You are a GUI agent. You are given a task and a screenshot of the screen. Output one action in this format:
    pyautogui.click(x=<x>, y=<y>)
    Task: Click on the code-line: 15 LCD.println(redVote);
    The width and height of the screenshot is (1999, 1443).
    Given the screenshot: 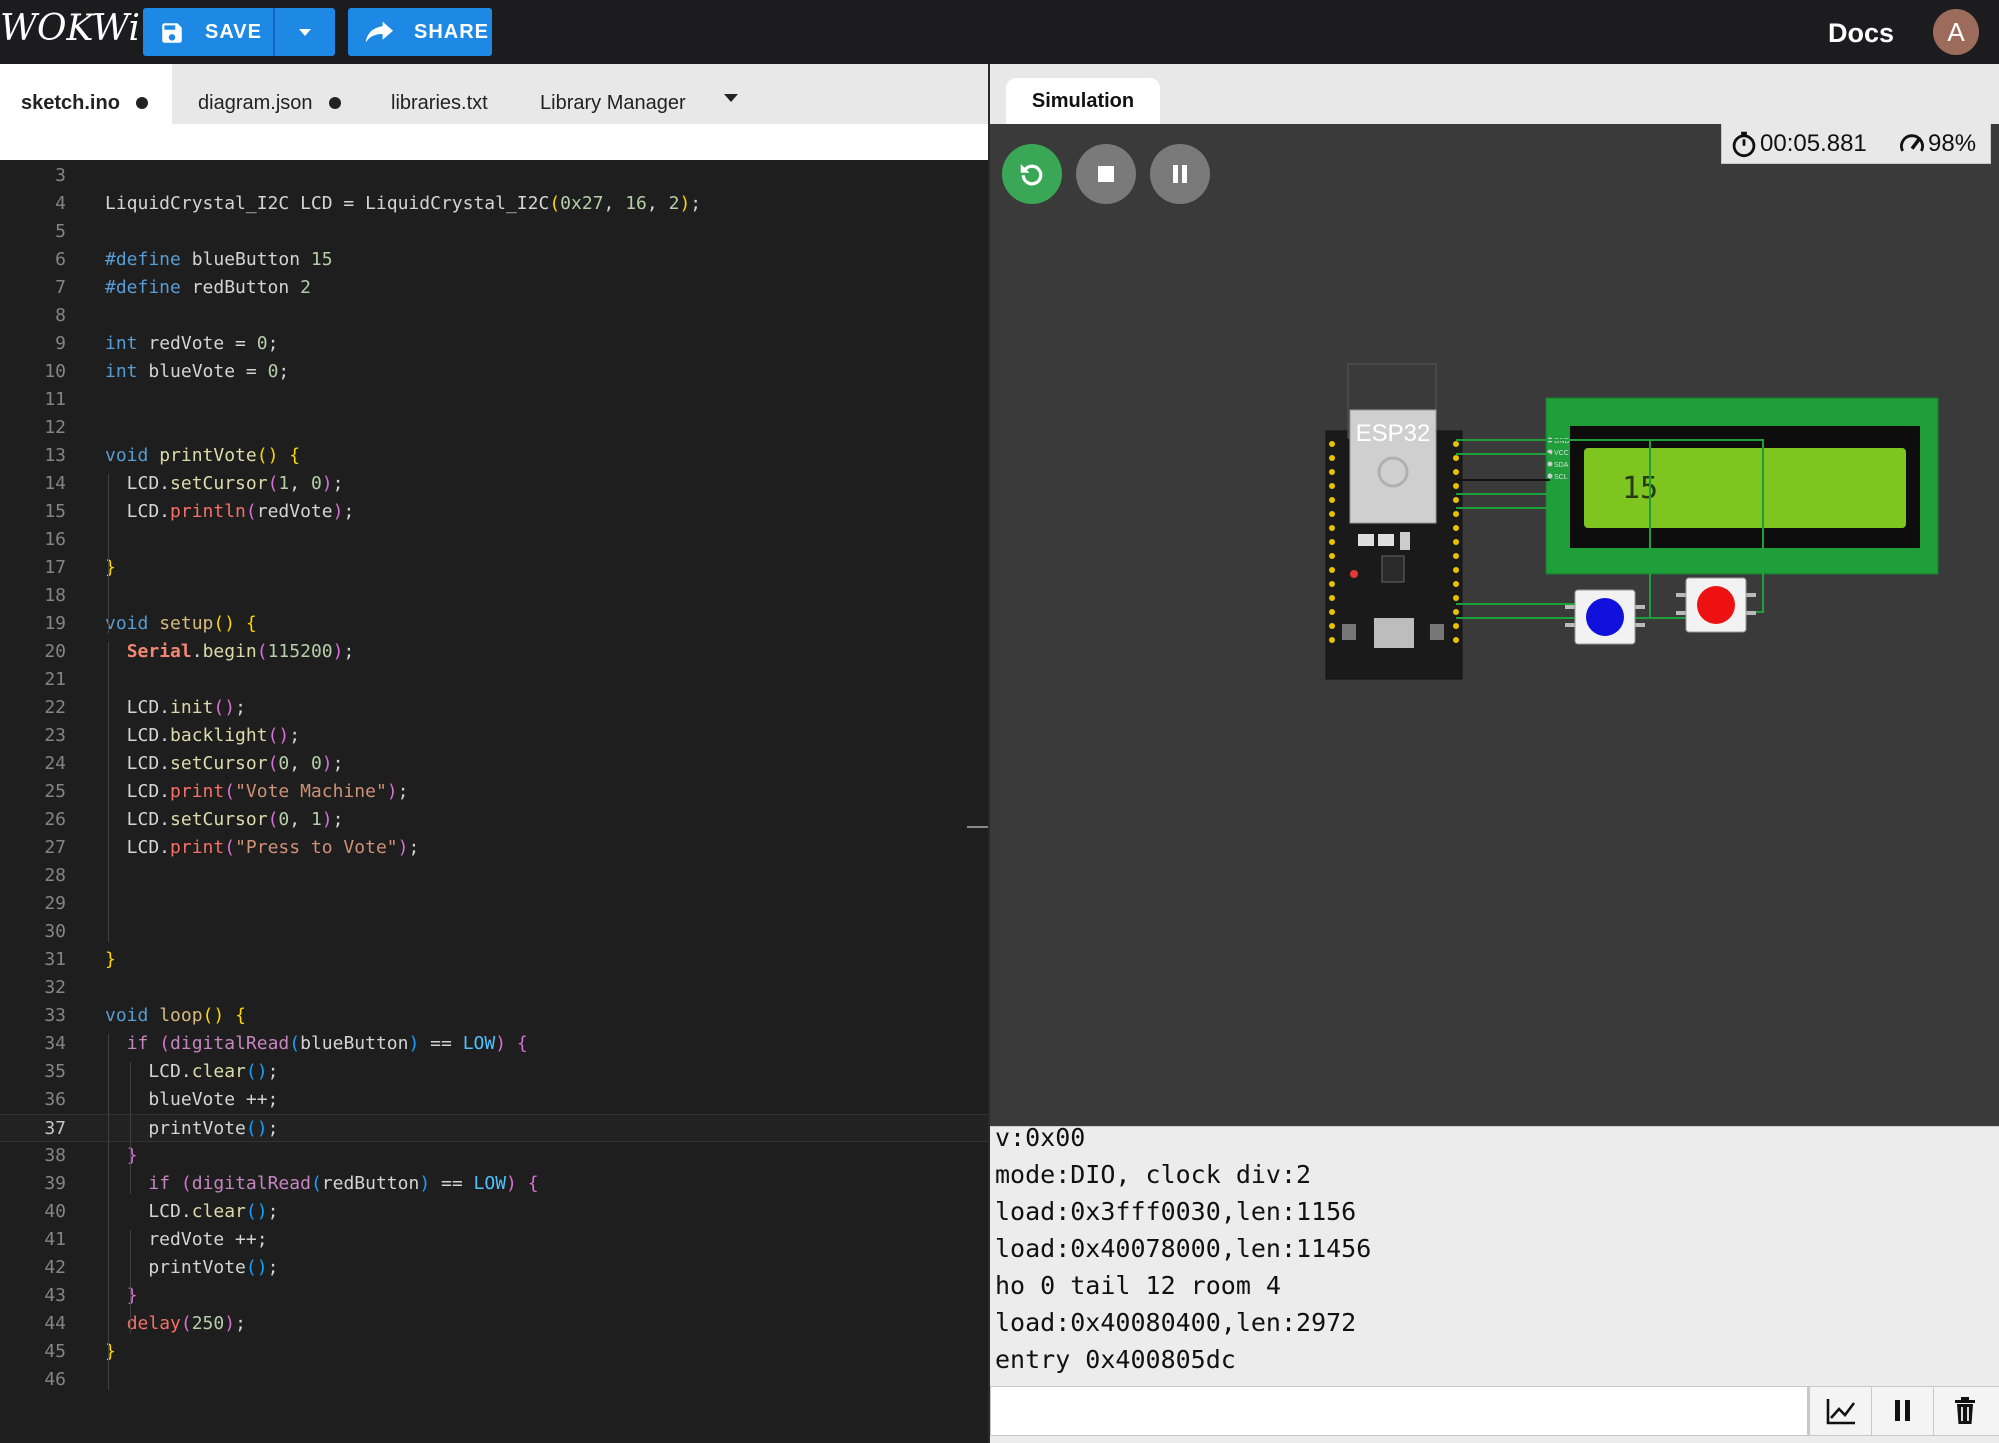 What is the action you would take?
    pyautogui.click(x=494, y=512)
    